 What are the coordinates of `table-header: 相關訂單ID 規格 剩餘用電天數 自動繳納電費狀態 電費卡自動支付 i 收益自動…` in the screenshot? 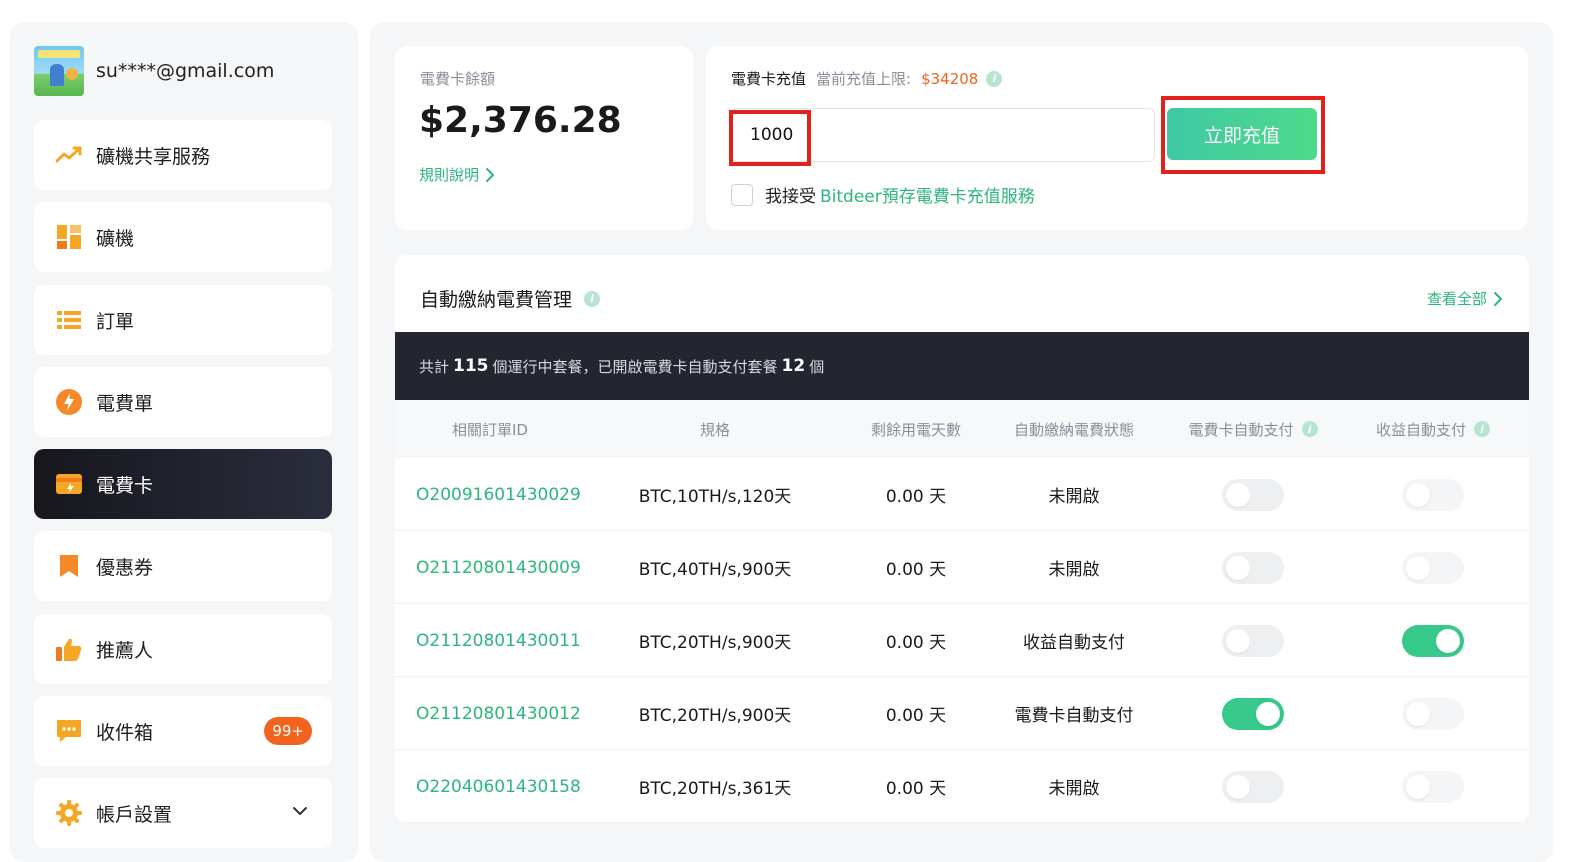 It's located at (962, 429).